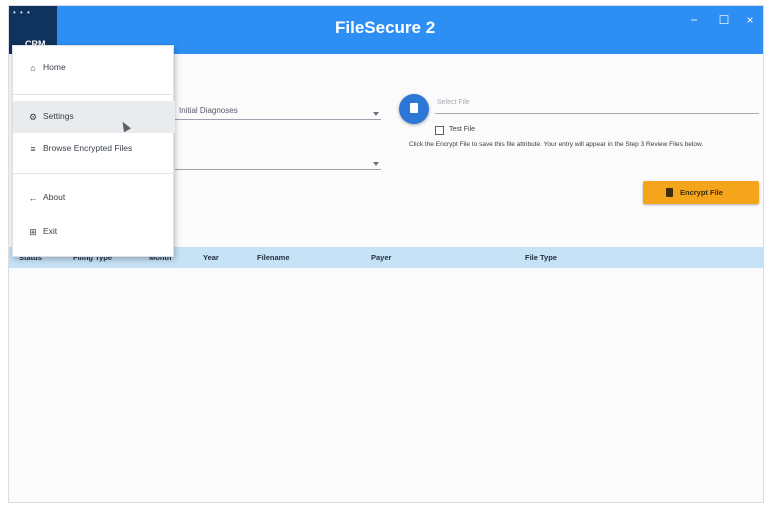 This screenshot has width=764, height=508. I want to click on select-file-button, so click(414, 109).